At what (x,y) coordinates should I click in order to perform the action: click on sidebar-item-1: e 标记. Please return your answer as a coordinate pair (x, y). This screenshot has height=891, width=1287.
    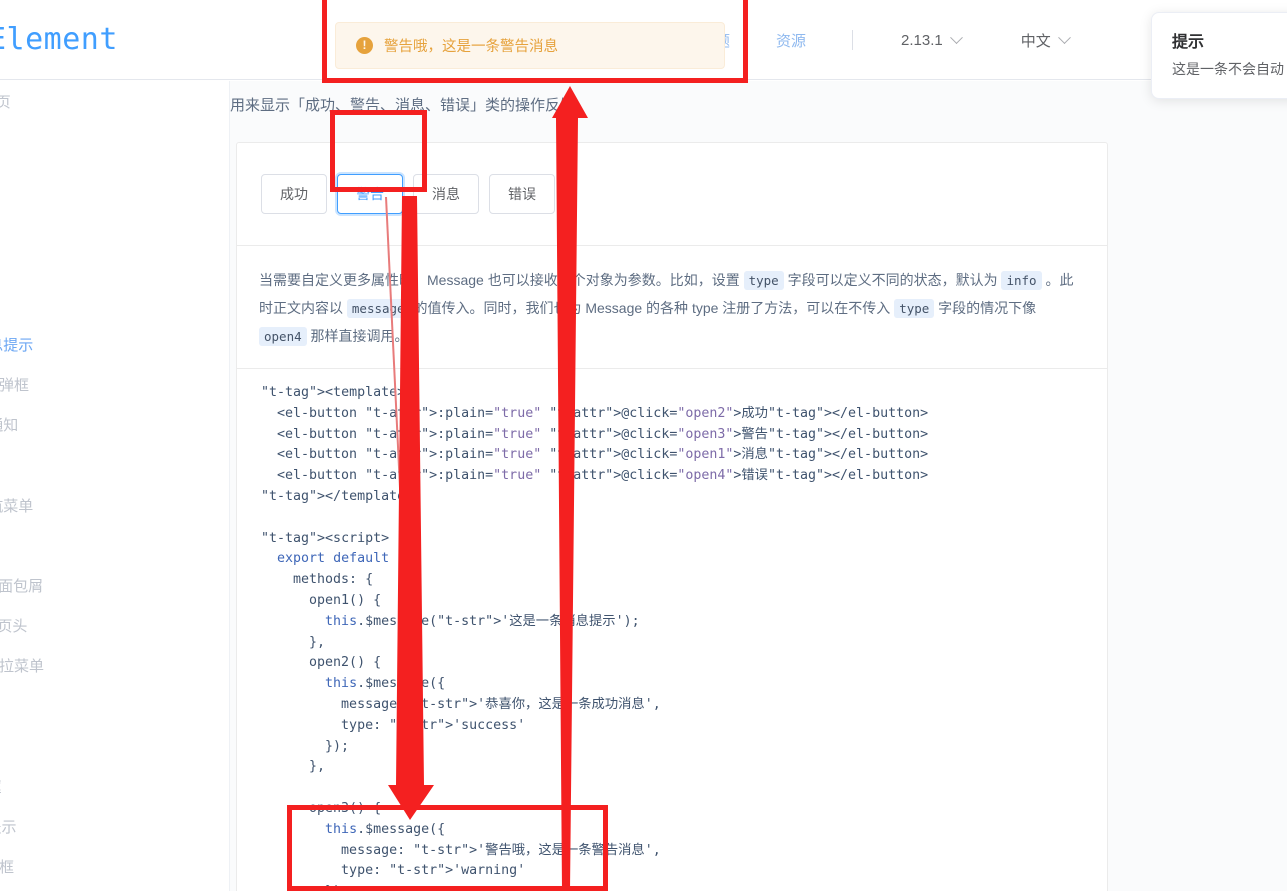
    Looking at the image, I should click on (114, 141).